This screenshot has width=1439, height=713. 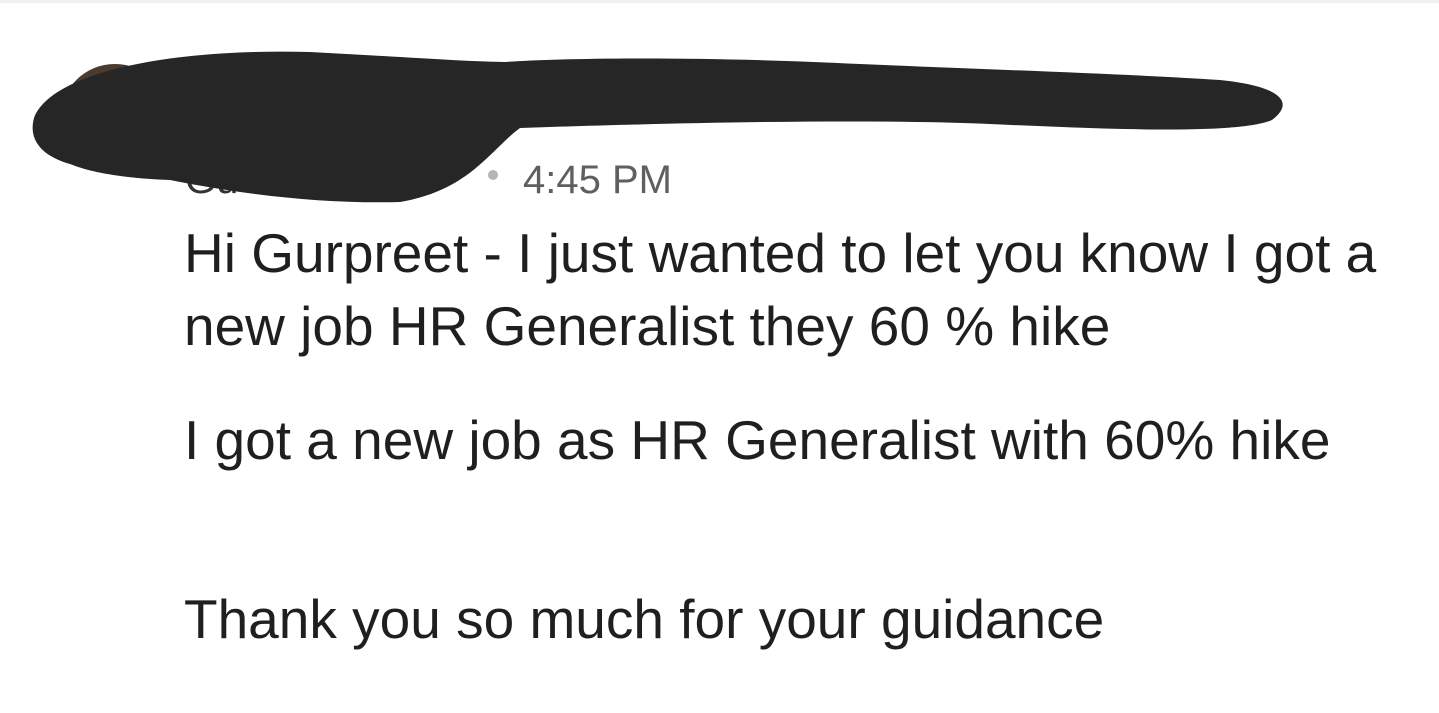 What do you see at coordinates (86, 166) in the screenshot?
I see `avatar-badge-icon` at bounding box center [86, 166].